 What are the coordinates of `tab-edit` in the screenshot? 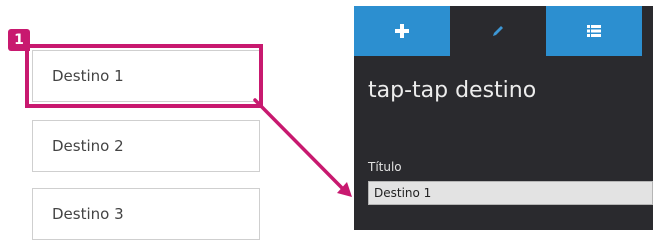 It's located at (498, 31).